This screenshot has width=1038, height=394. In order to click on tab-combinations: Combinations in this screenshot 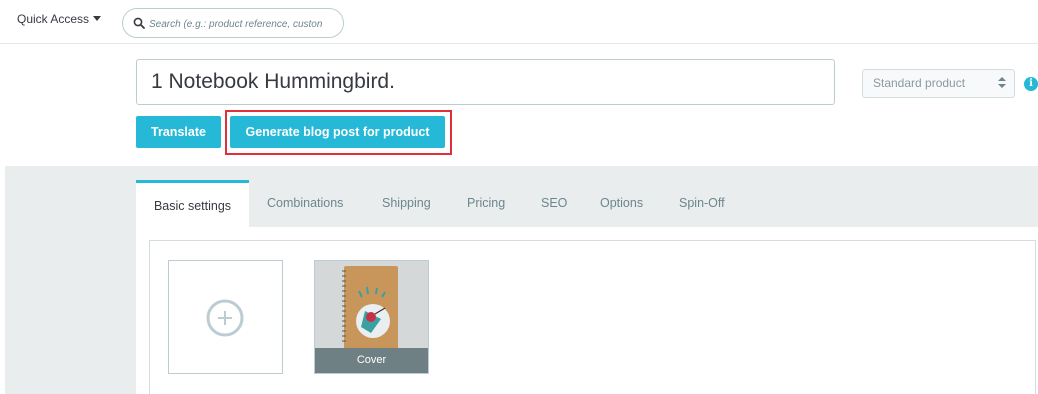, I will do `click(305, 203)`.